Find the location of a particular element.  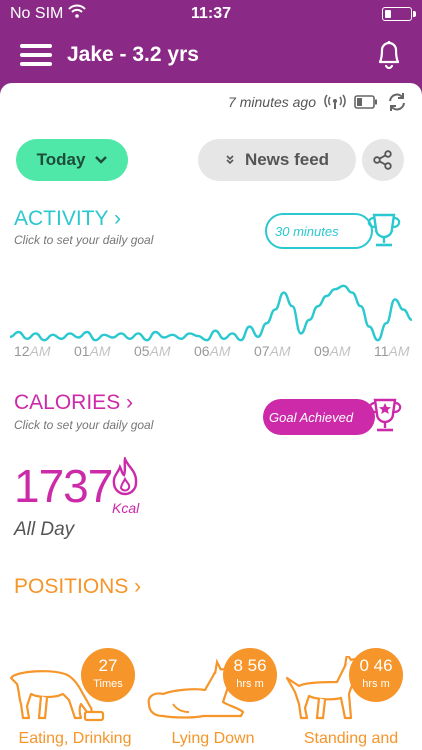

activity-x-axis: 12AM 01AM 05AM 06AM 07AM 09AM 11AM is located at coordinates (214, 353).